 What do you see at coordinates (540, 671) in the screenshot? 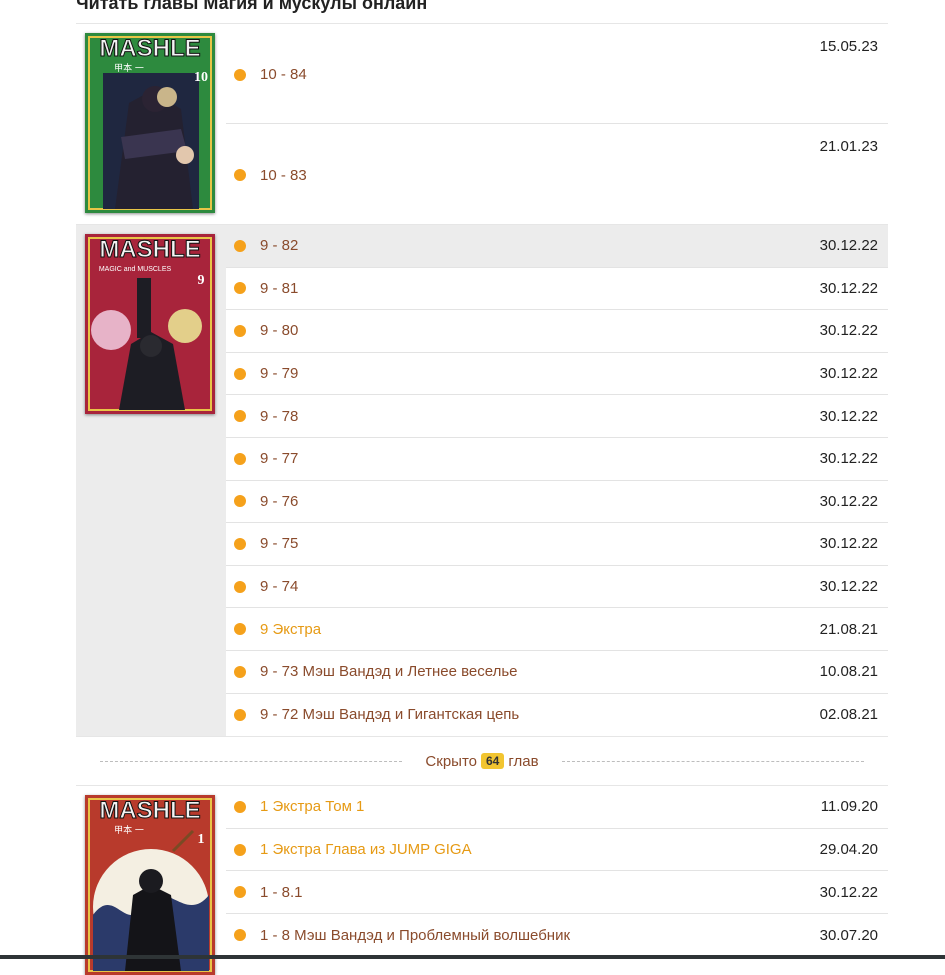
I see `chapter-link: 9 - 73 Мэш Вандэд и Летнее веселье` at bounding box center [540, 671].